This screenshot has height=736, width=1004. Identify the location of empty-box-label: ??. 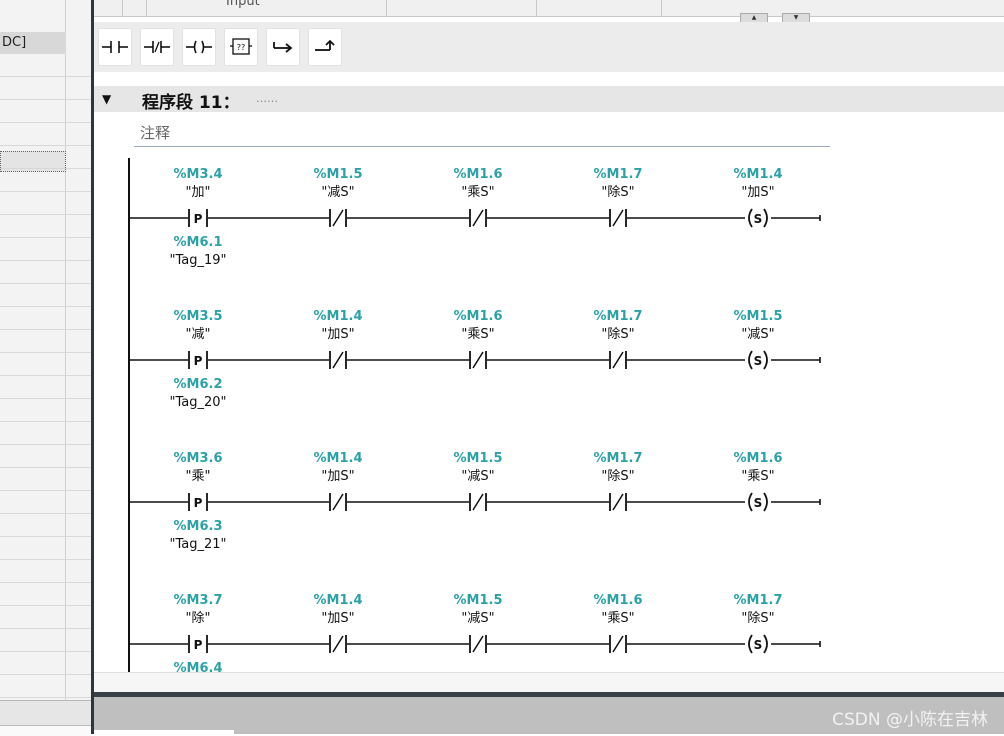
(241, 47).